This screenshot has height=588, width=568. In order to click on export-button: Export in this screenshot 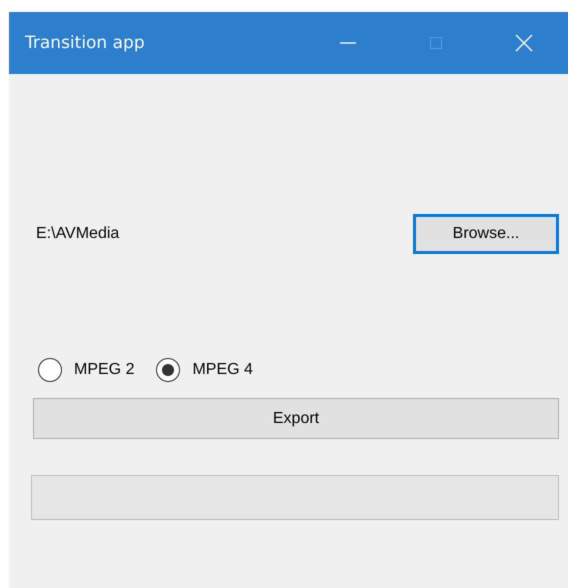, I will do `click(296, 418)`.